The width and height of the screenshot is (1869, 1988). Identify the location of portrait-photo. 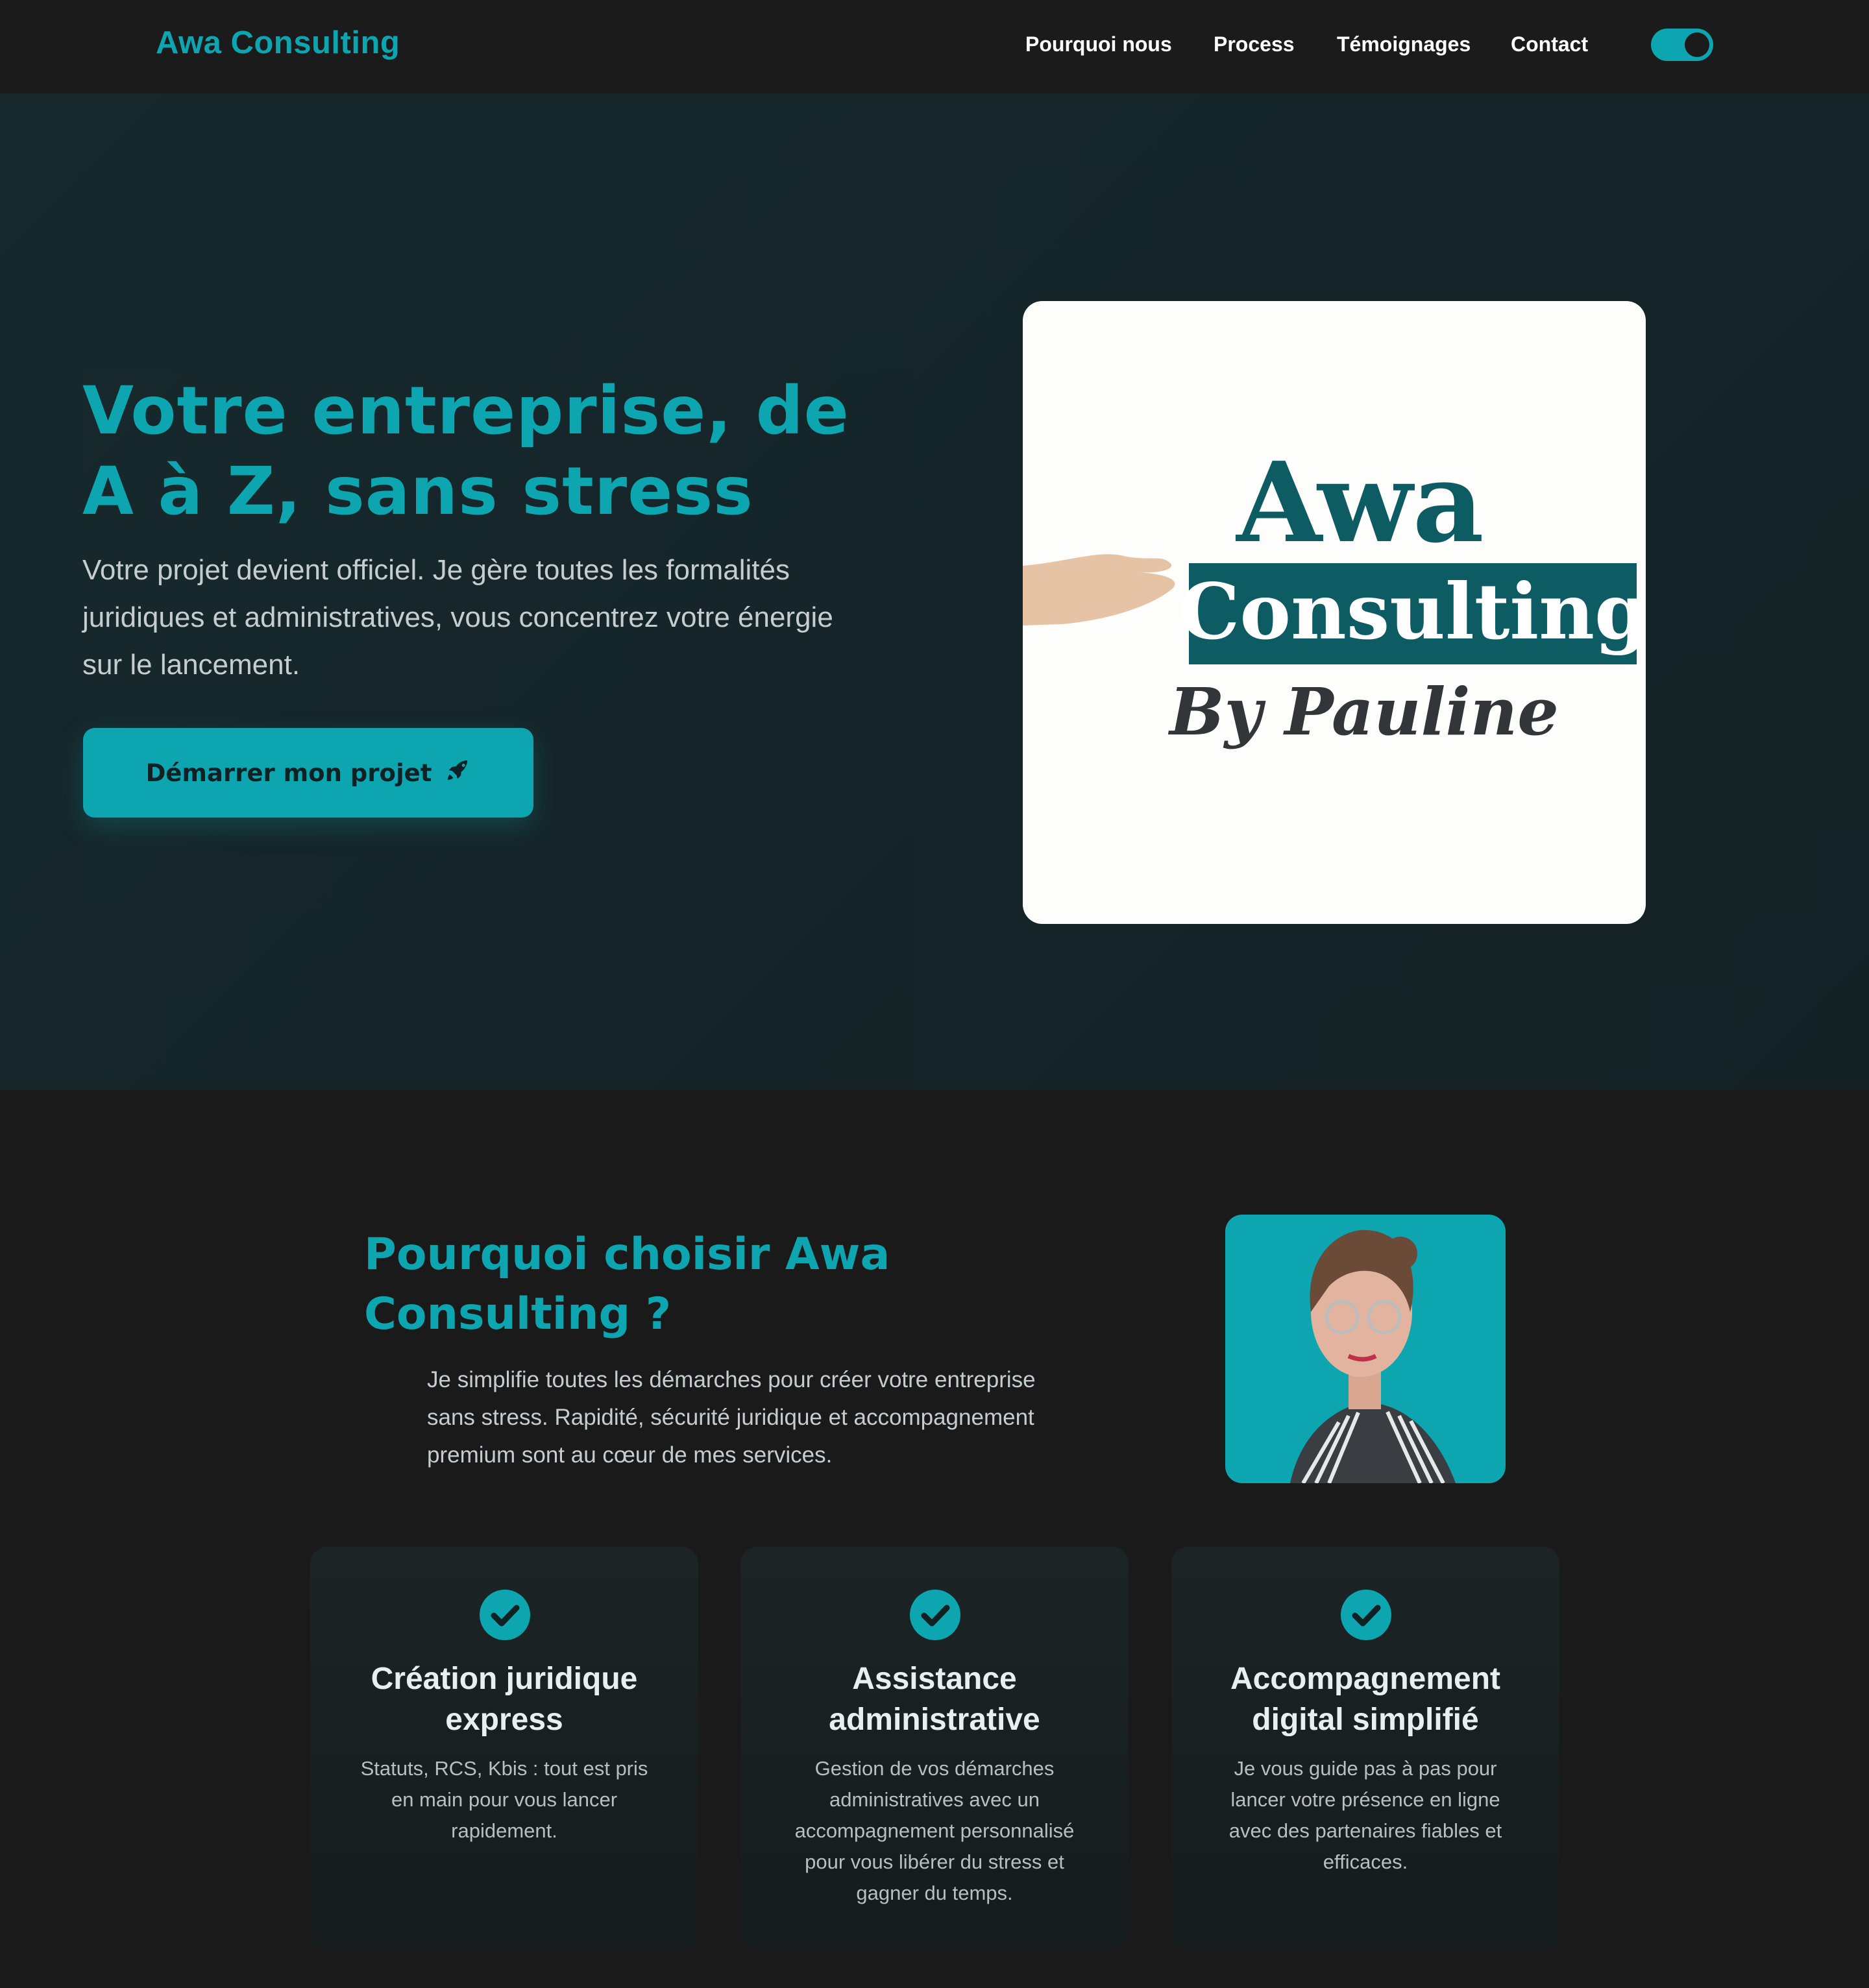
(1365, 1349).